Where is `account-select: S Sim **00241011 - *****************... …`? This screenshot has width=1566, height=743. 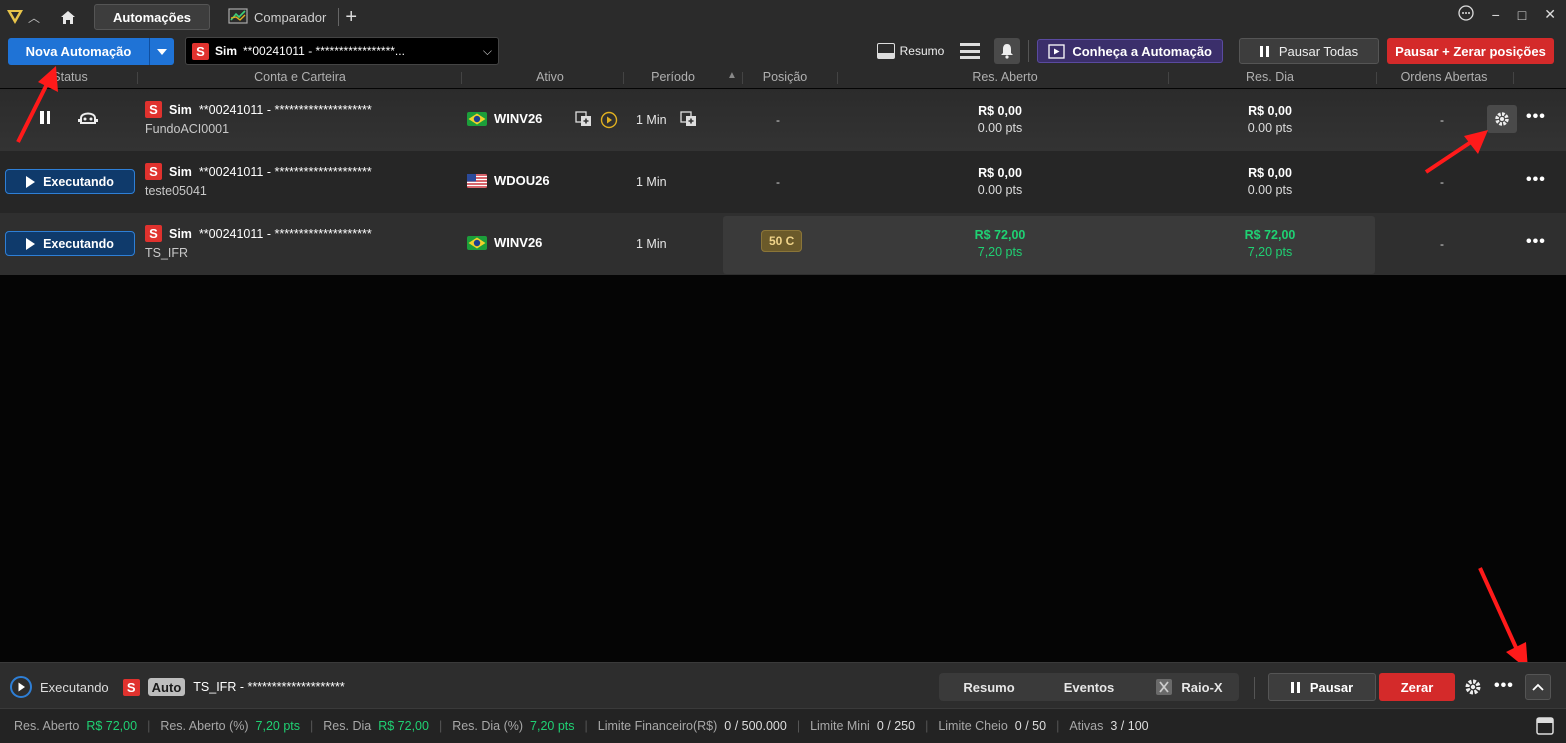 account-select: S Sim **00241011 - *****************... … is located at coordinates (342, 51).